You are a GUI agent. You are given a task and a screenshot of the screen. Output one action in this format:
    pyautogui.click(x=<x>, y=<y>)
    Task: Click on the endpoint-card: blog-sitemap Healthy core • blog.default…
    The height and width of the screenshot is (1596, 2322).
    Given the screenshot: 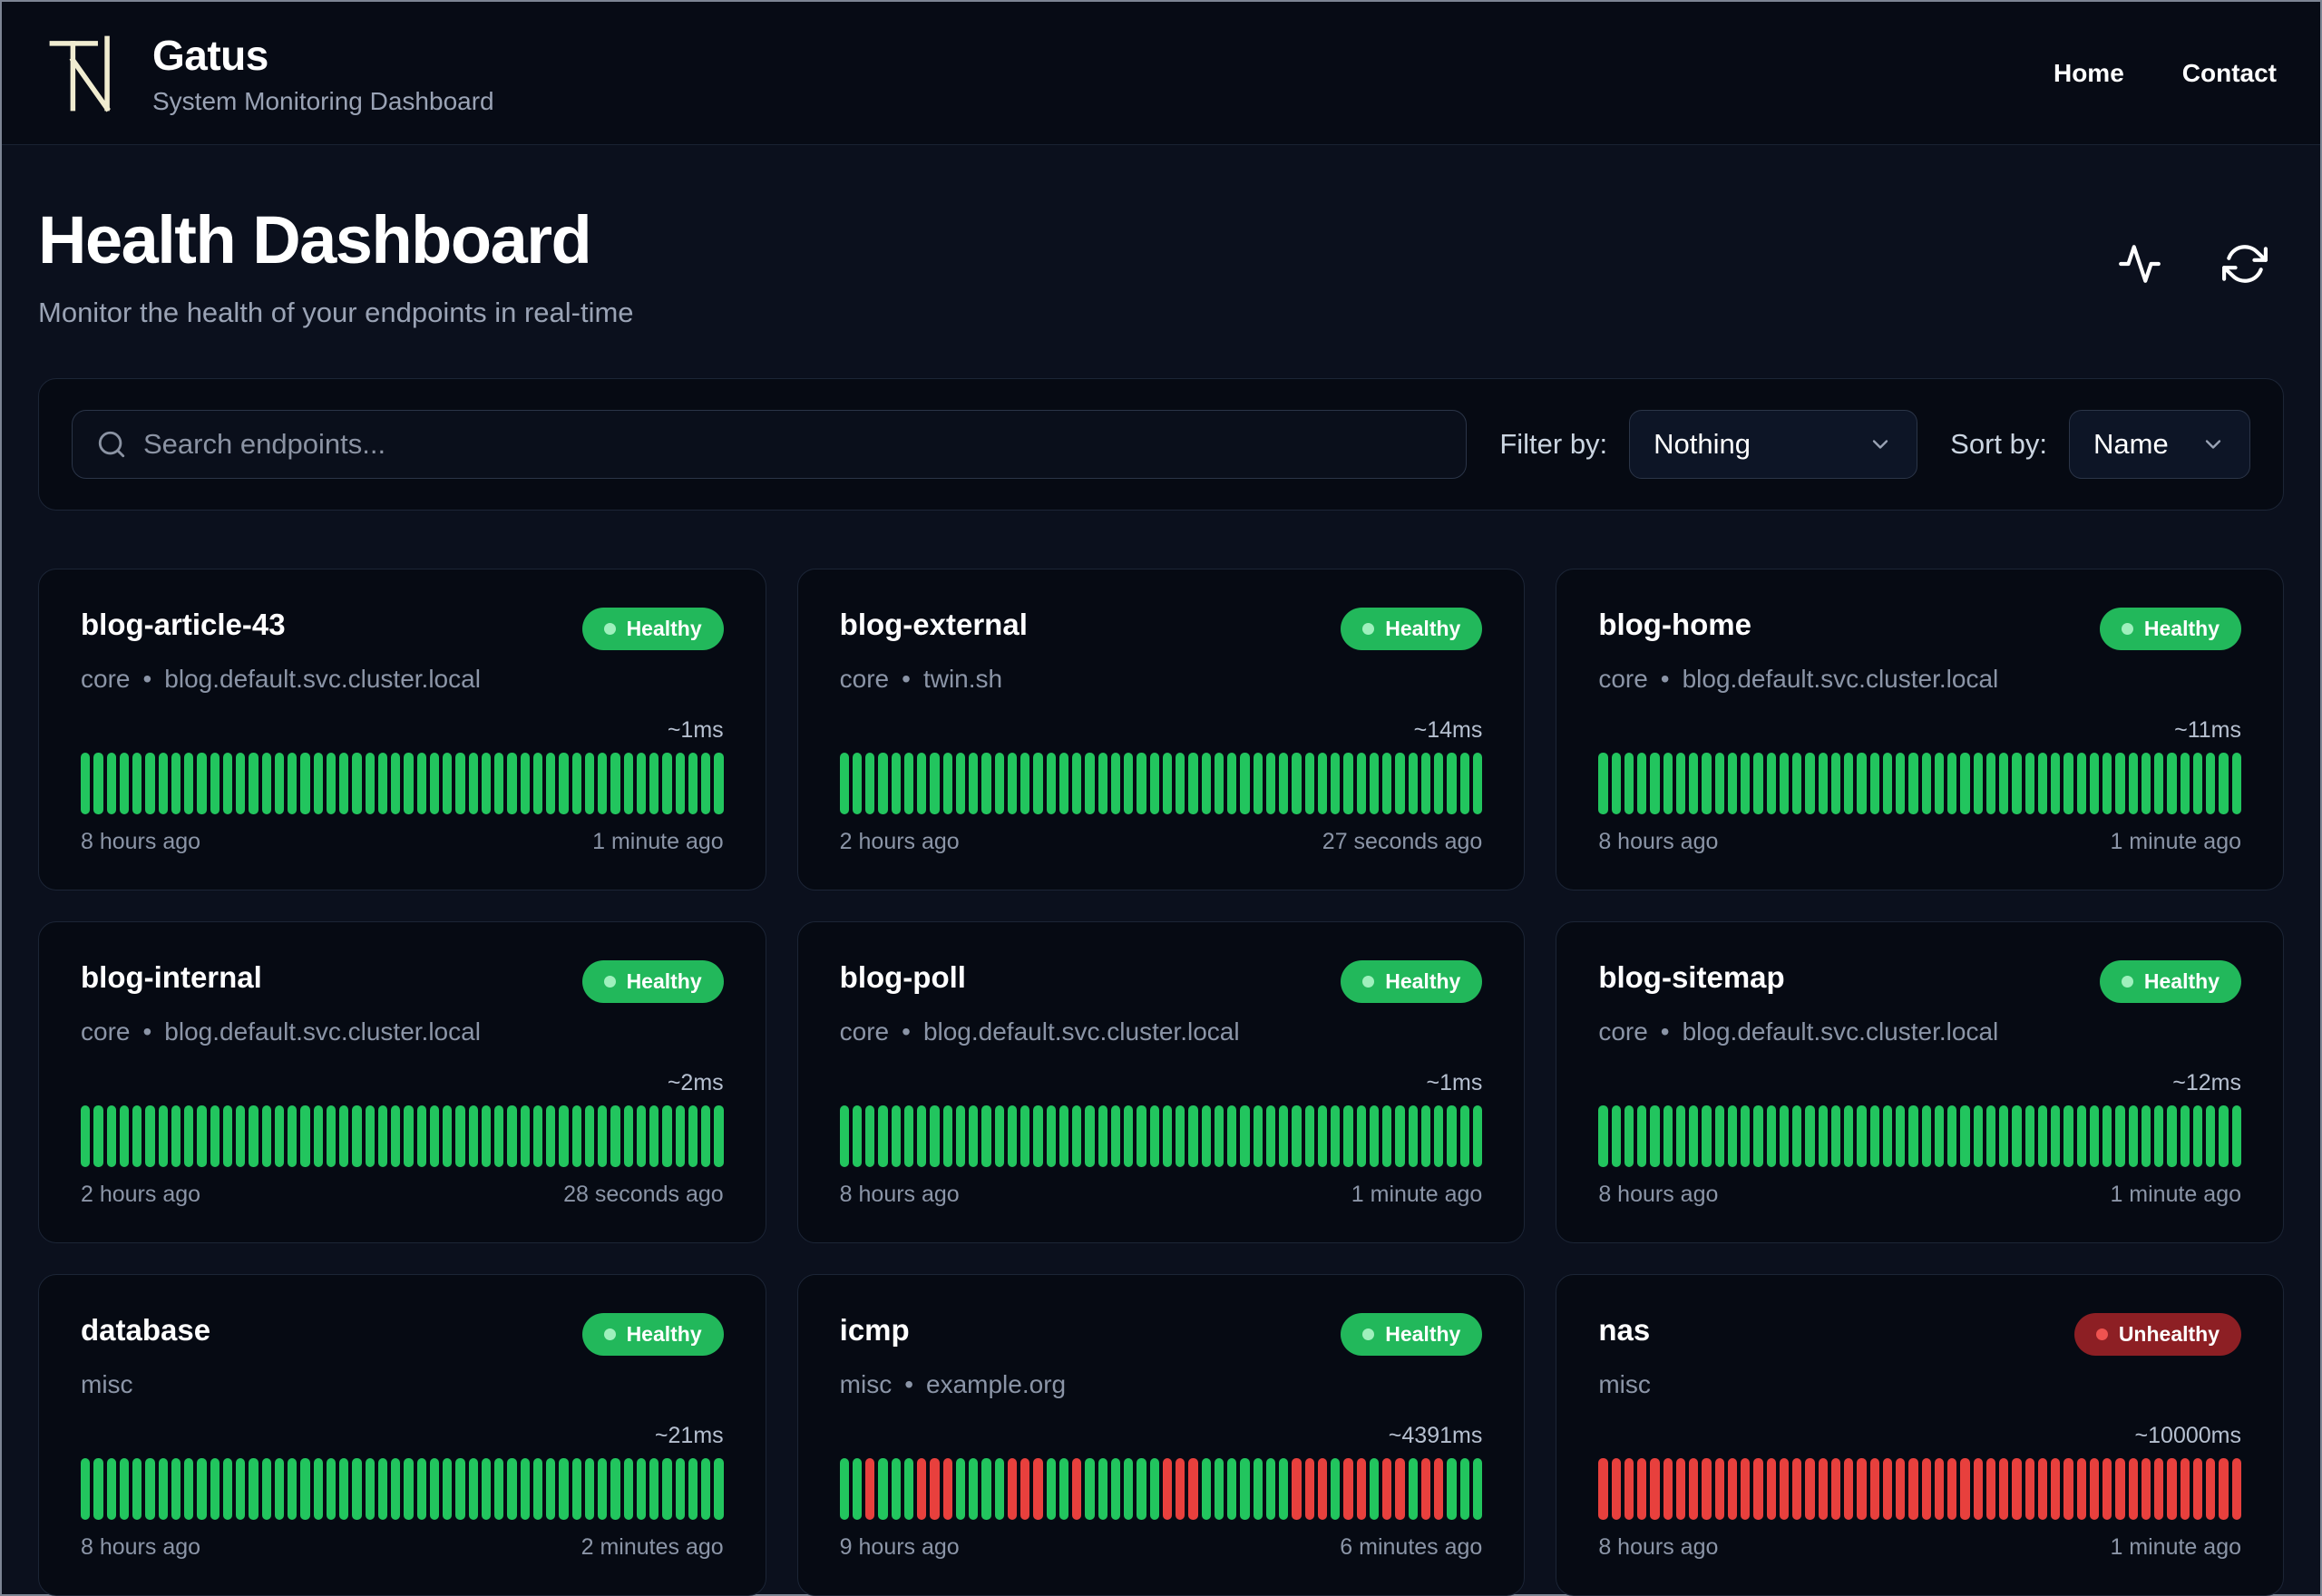 What is the action you would take?
    pyautogui.click(x=1920, y=1082)
    